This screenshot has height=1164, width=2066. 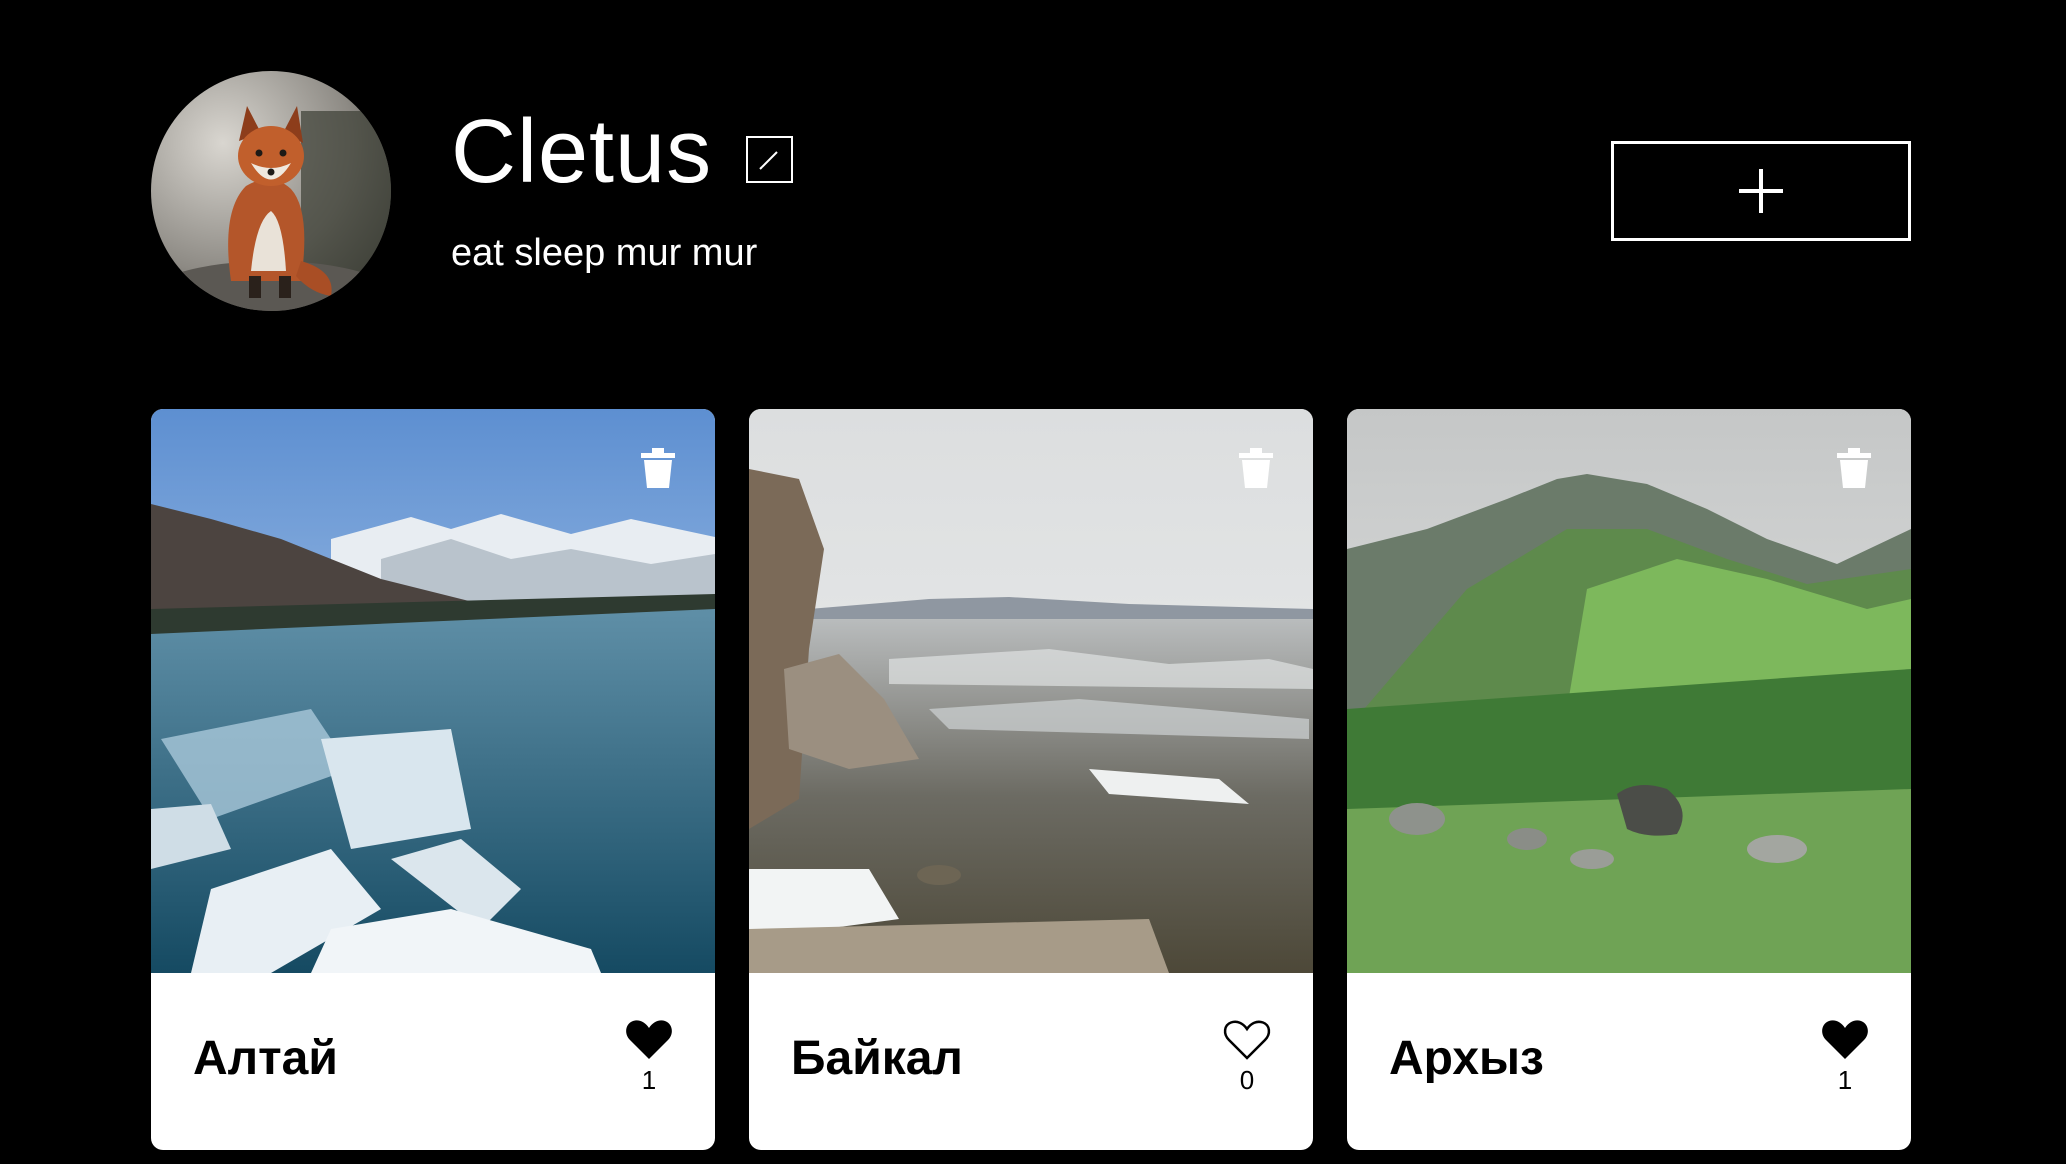 I want to click on card-title: Алтай, so click(x=265, y=1059).